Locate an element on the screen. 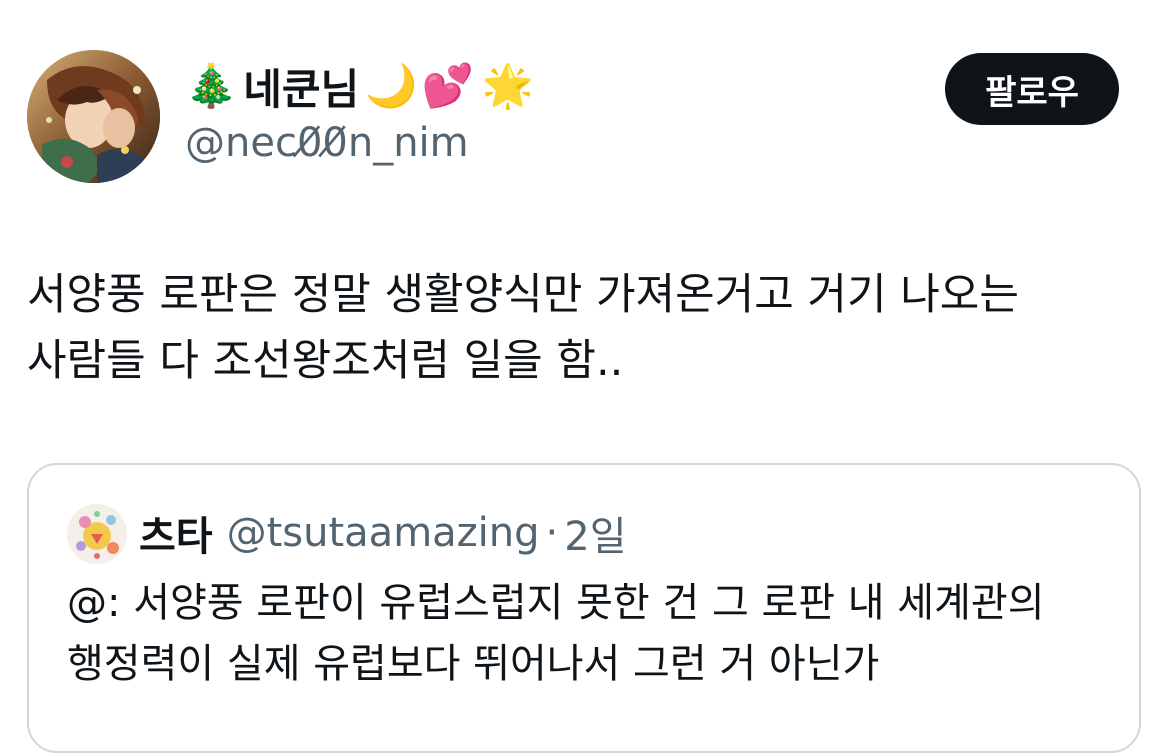 The image size is (1170, 753). quote-author-avatar is located at coordinates (97, 534).